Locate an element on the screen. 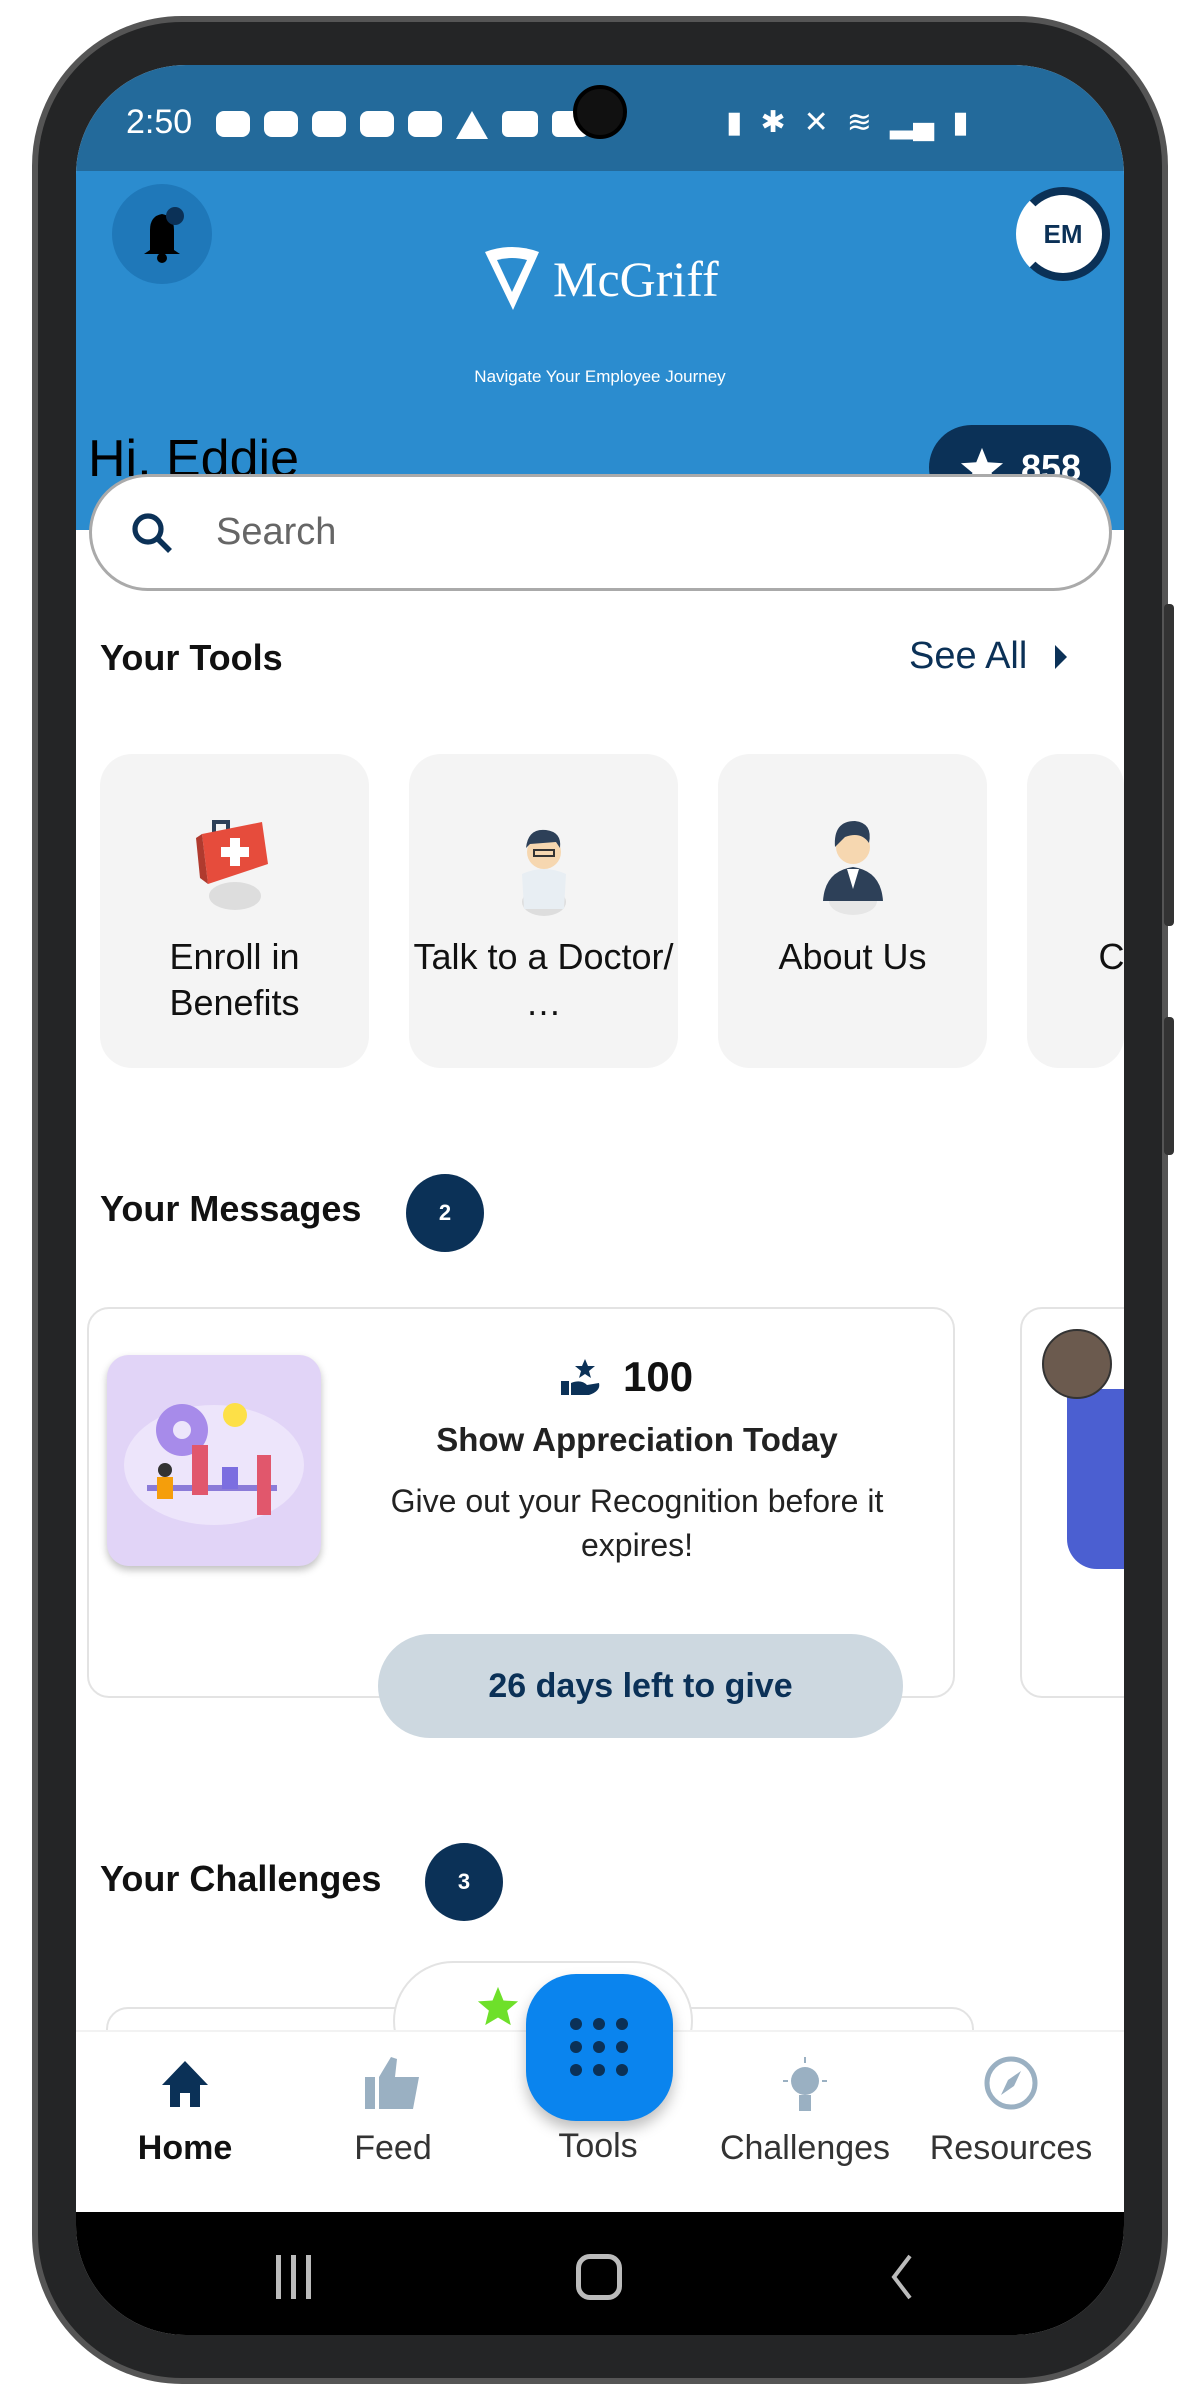 Image resolution: width=1200 pixels, height=2400 pixels. mute-icon: ✕ is located at coordinates (816, 122).